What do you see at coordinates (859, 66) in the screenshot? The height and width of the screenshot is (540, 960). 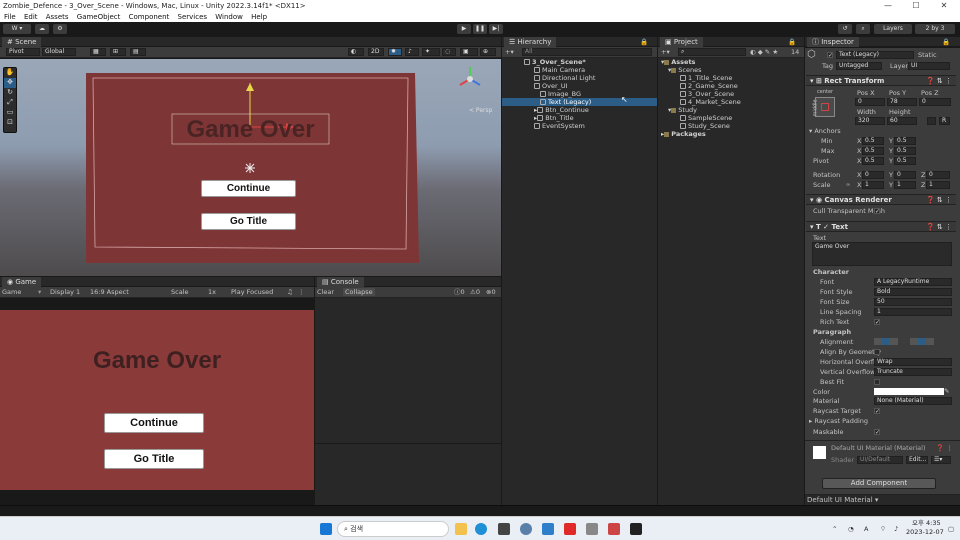 I see `tag-dropdown: Untagged` at bounding box center [859, 66].